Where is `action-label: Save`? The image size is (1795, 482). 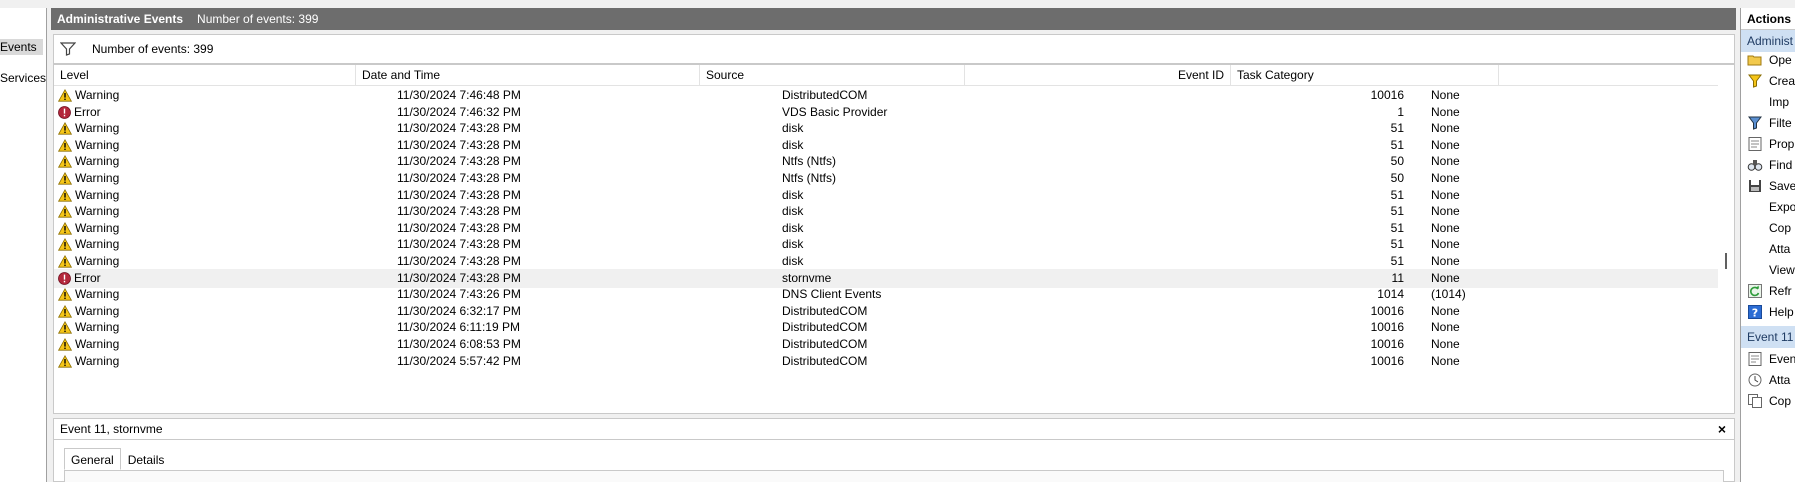 action-label: Save is located at coordinates (1782, 186).